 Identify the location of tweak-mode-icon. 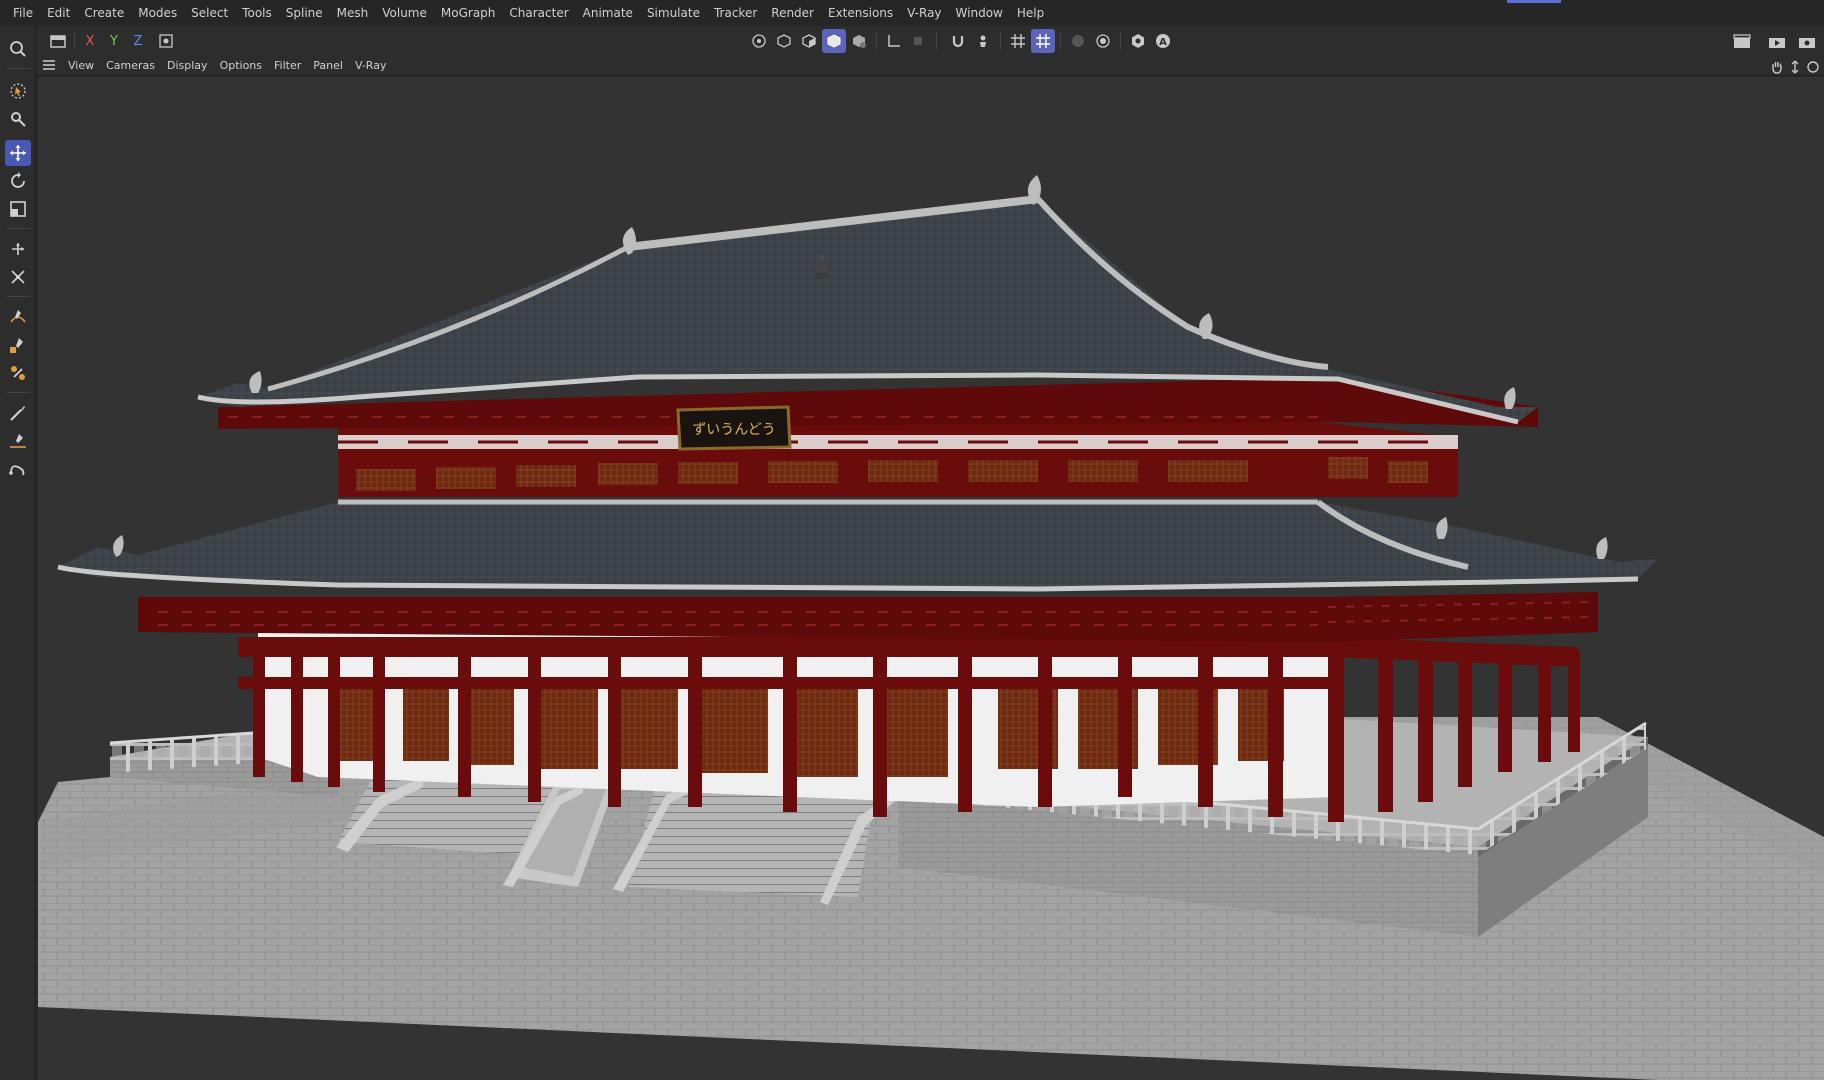
(918, 41).